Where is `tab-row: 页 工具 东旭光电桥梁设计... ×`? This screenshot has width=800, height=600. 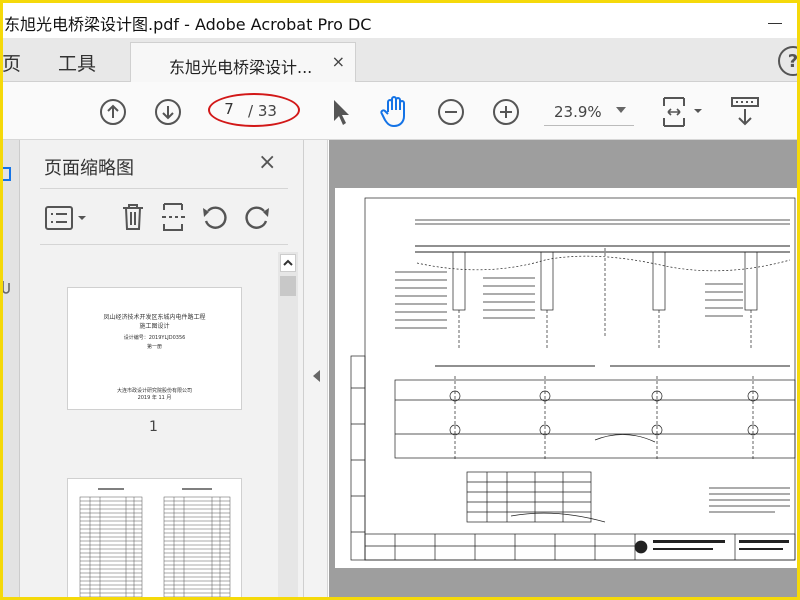 tab-row: 页 工具 东旭光电桥梁设计... × is located at coordinates (400, 60).